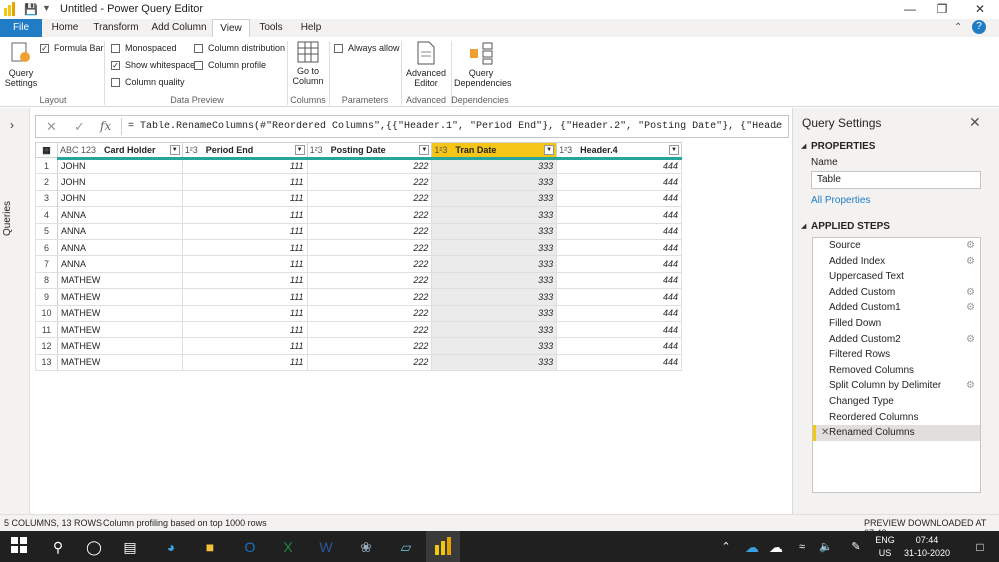 This screenshot has width=999, height=562. I want to click on table-row: 5 ANNA 111 222 333 444, so click(358, 231).